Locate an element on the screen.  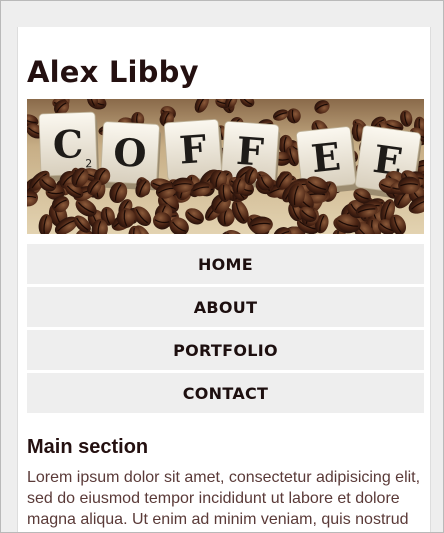
nav-item-portfolio: PORTFOLIO is located at coordinates (225, 350).